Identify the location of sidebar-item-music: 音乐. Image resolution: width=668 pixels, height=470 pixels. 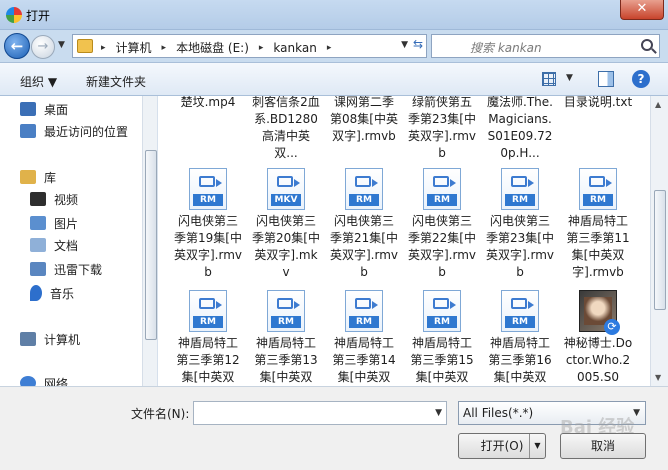
(52, 293).